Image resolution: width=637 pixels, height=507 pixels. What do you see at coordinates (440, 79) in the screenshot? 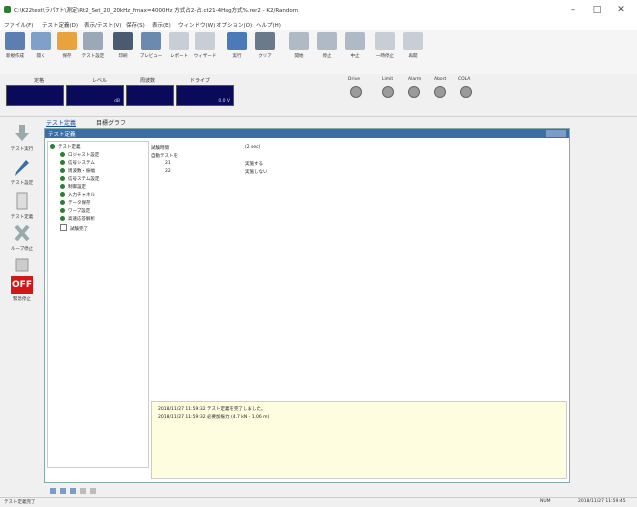
I see `led-label-abort: Abort` at bounding box center [440, 79].